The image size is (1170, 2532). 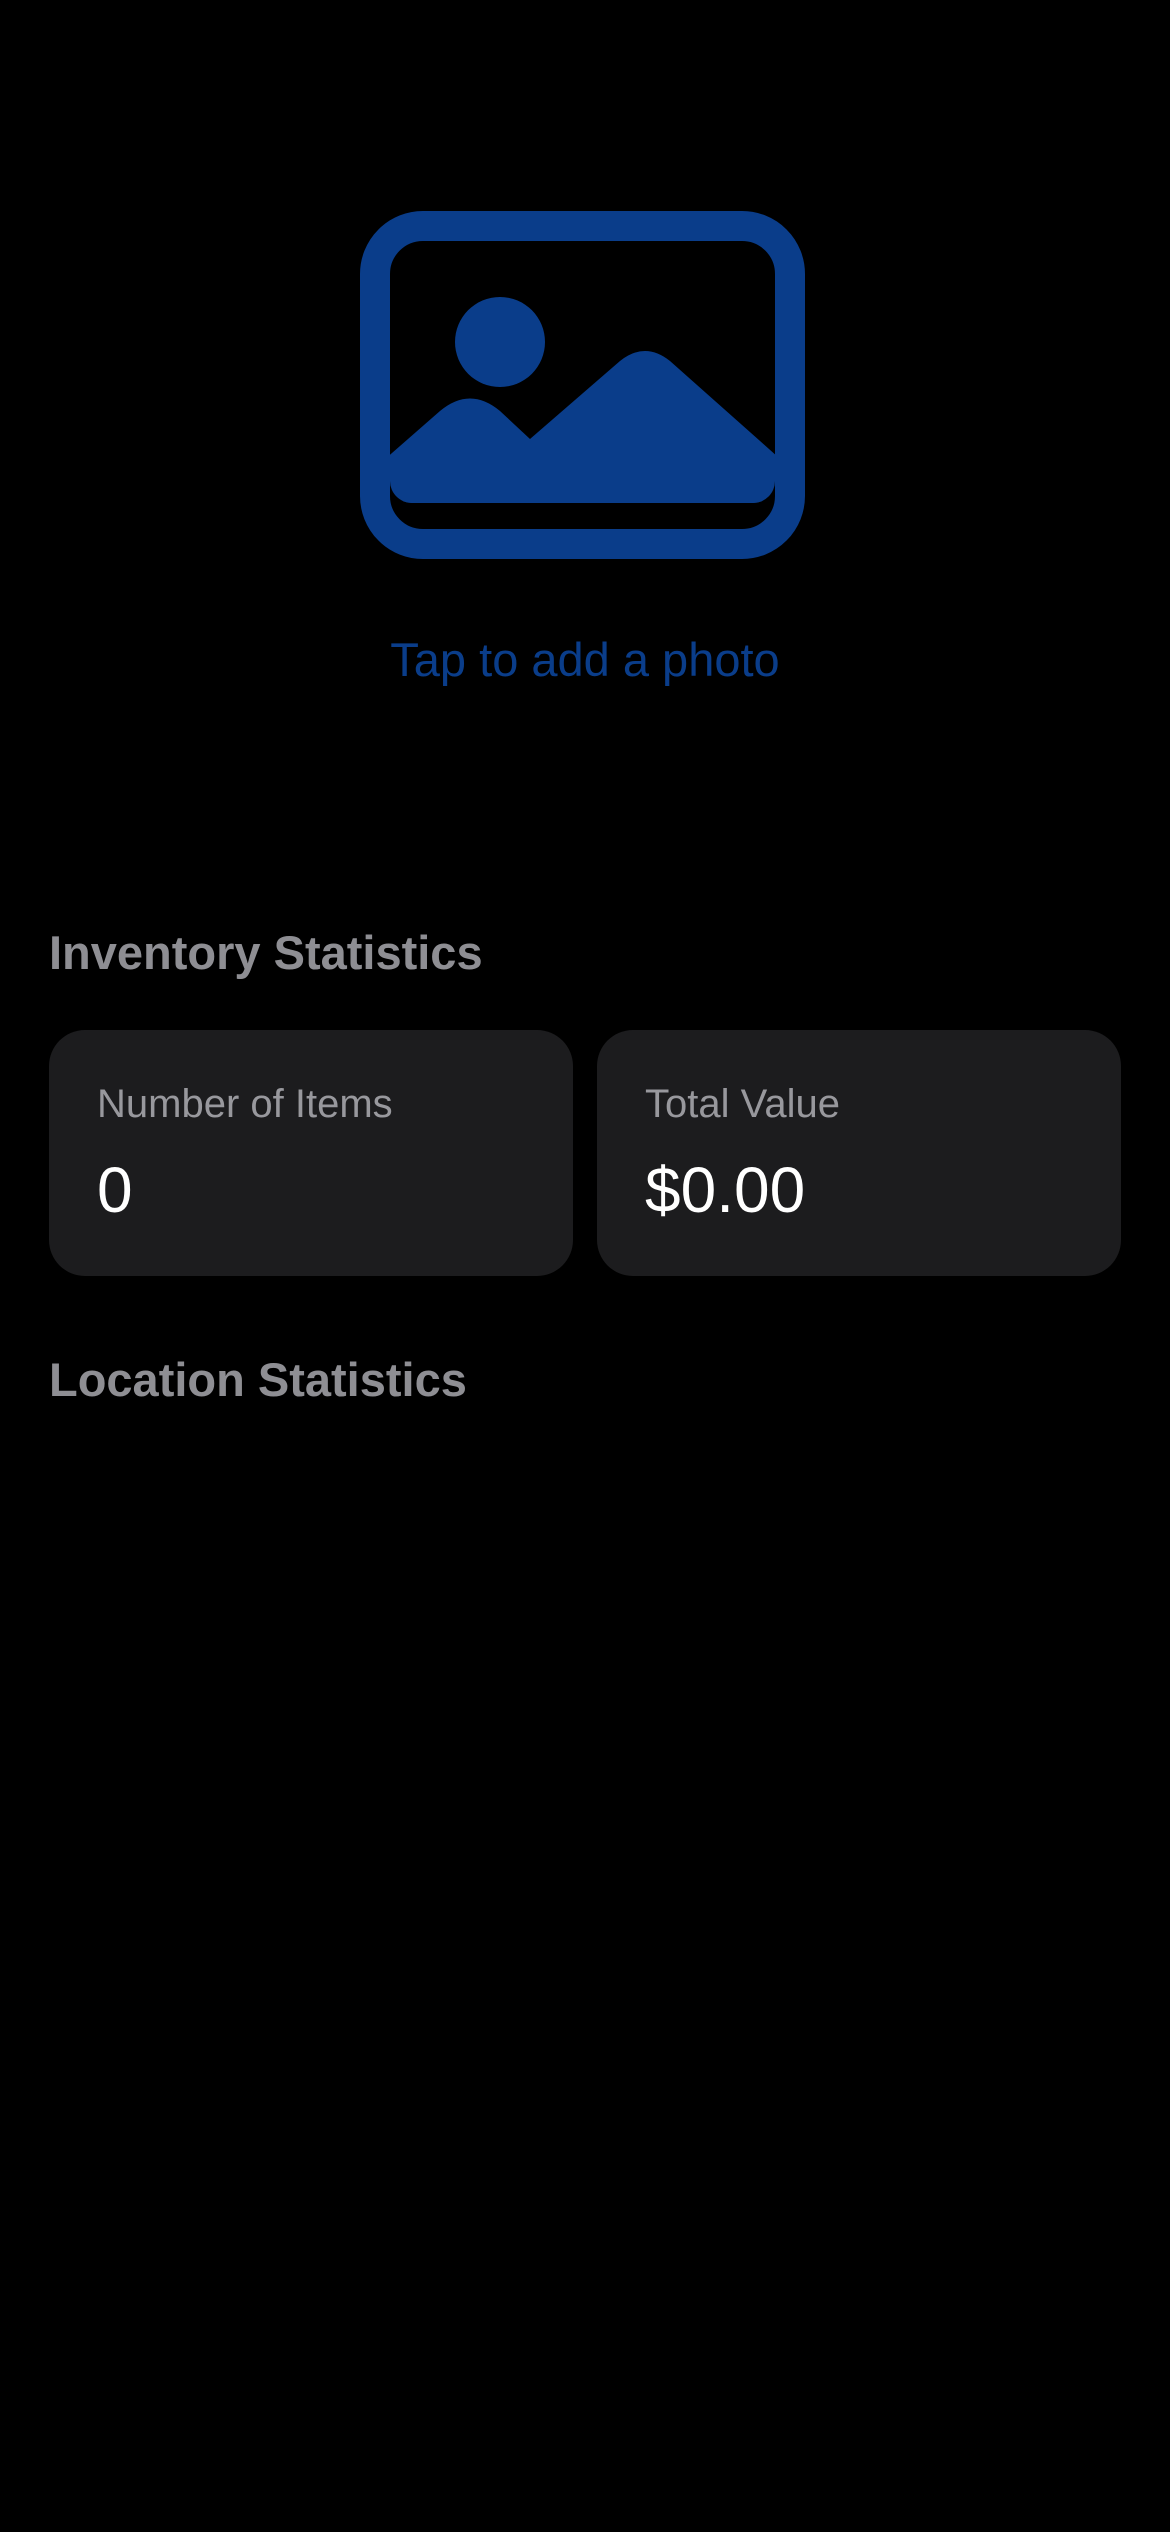 What do you see at coordinates (266, 952) in the screenshot?
I see `inventory-statistics-header: Inventory Statistics` at bounding box center [266, 952].